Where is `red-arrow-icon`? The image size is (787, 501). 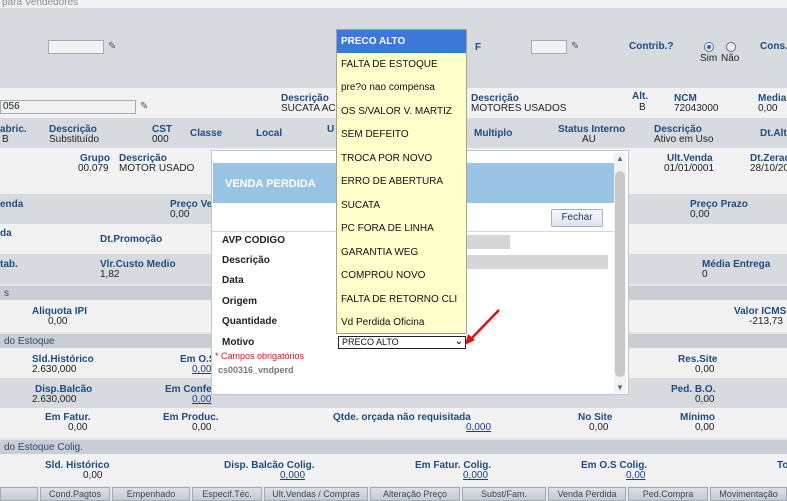 red-arrow-icon is located at coordinates (482, 327).